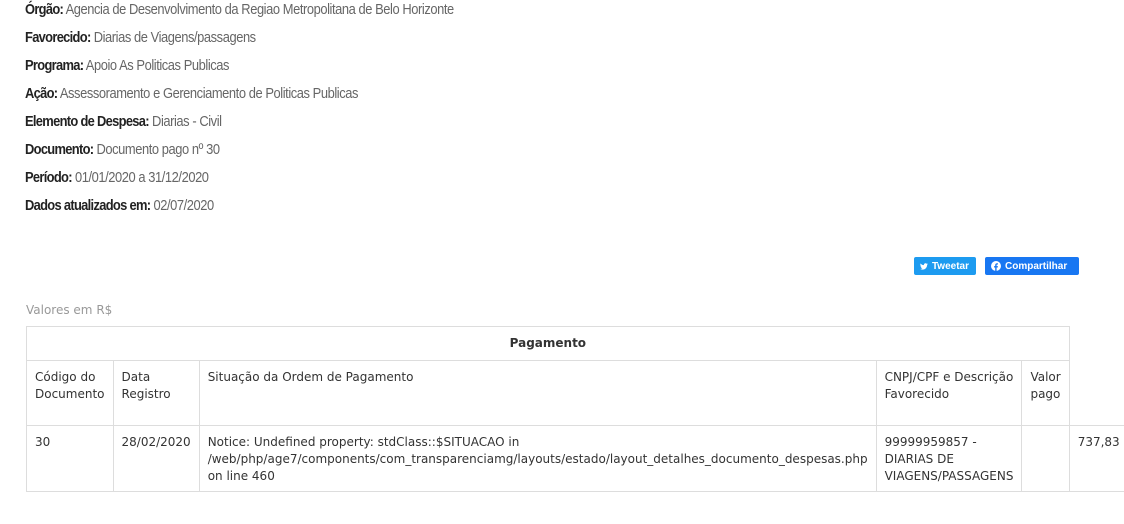 This screenshot has width=1124, height=524. I want to click on table-spacer, so click(1096, 376).